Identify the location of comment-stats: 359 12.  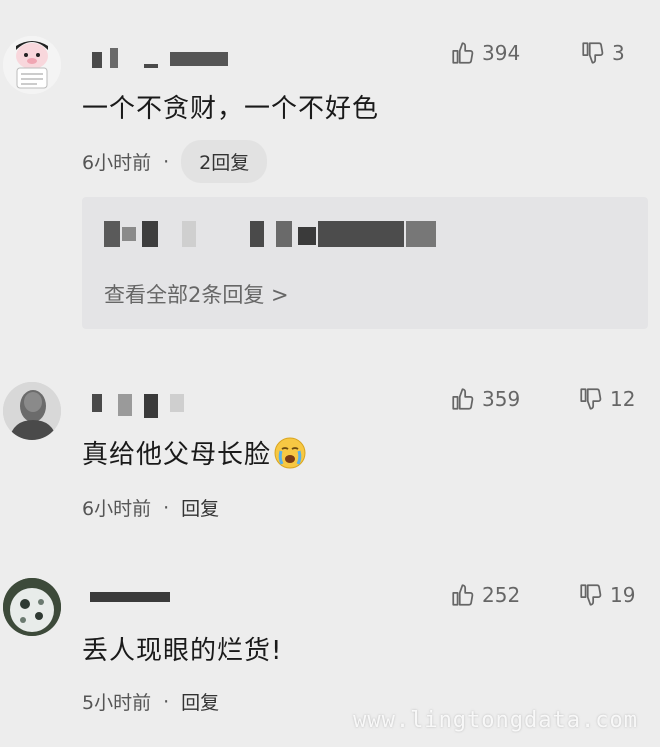
(555, 401).